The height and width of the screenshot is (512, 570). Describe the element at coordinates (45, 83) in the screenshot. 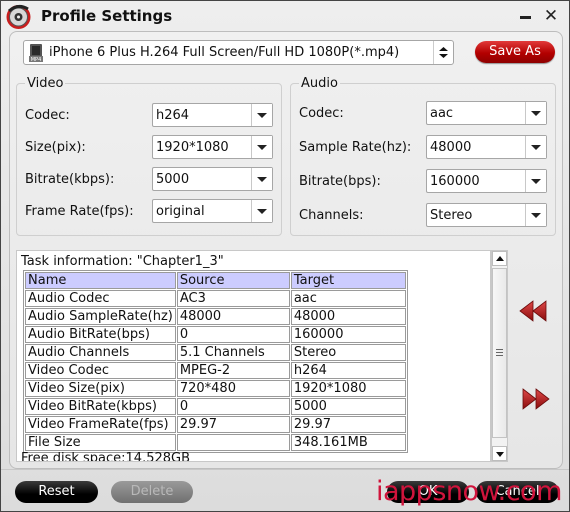

I see `video-legend: Video` at that location.